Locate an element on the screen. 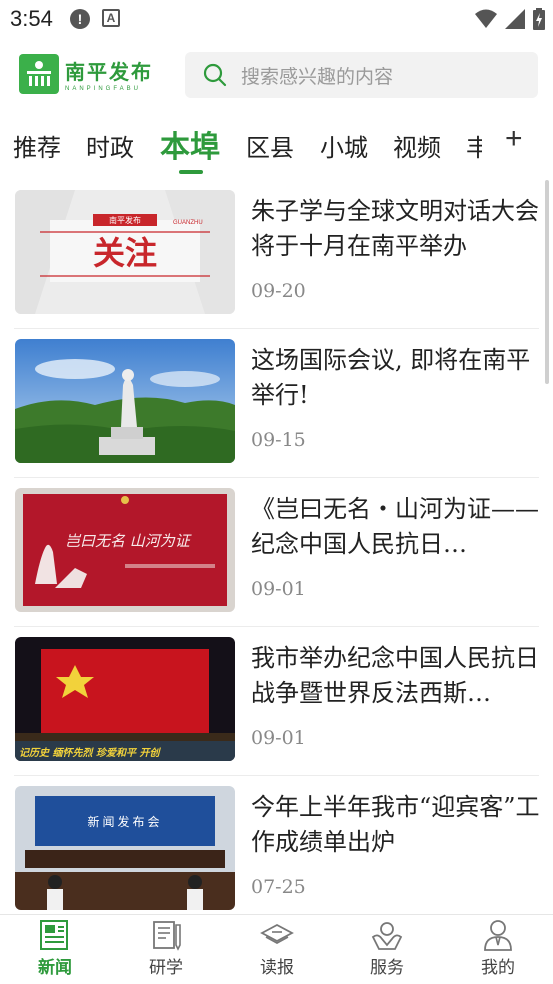 This screenshot has width=553, height=984. app-logo: 南平发布 NANPINGFABU is located at coordinates (86, 74).